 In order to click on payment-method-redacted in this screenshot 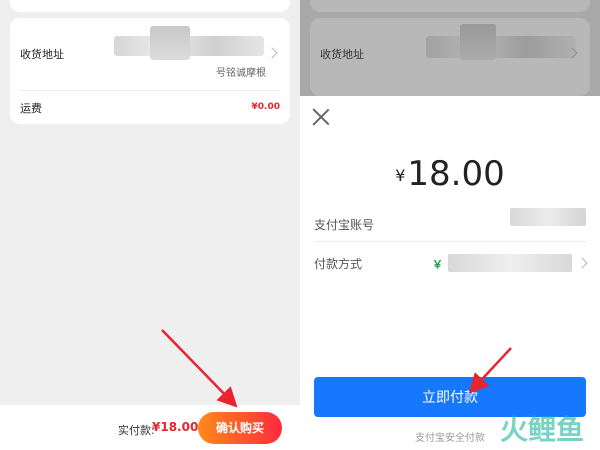, I will do `click(510, 263)`.